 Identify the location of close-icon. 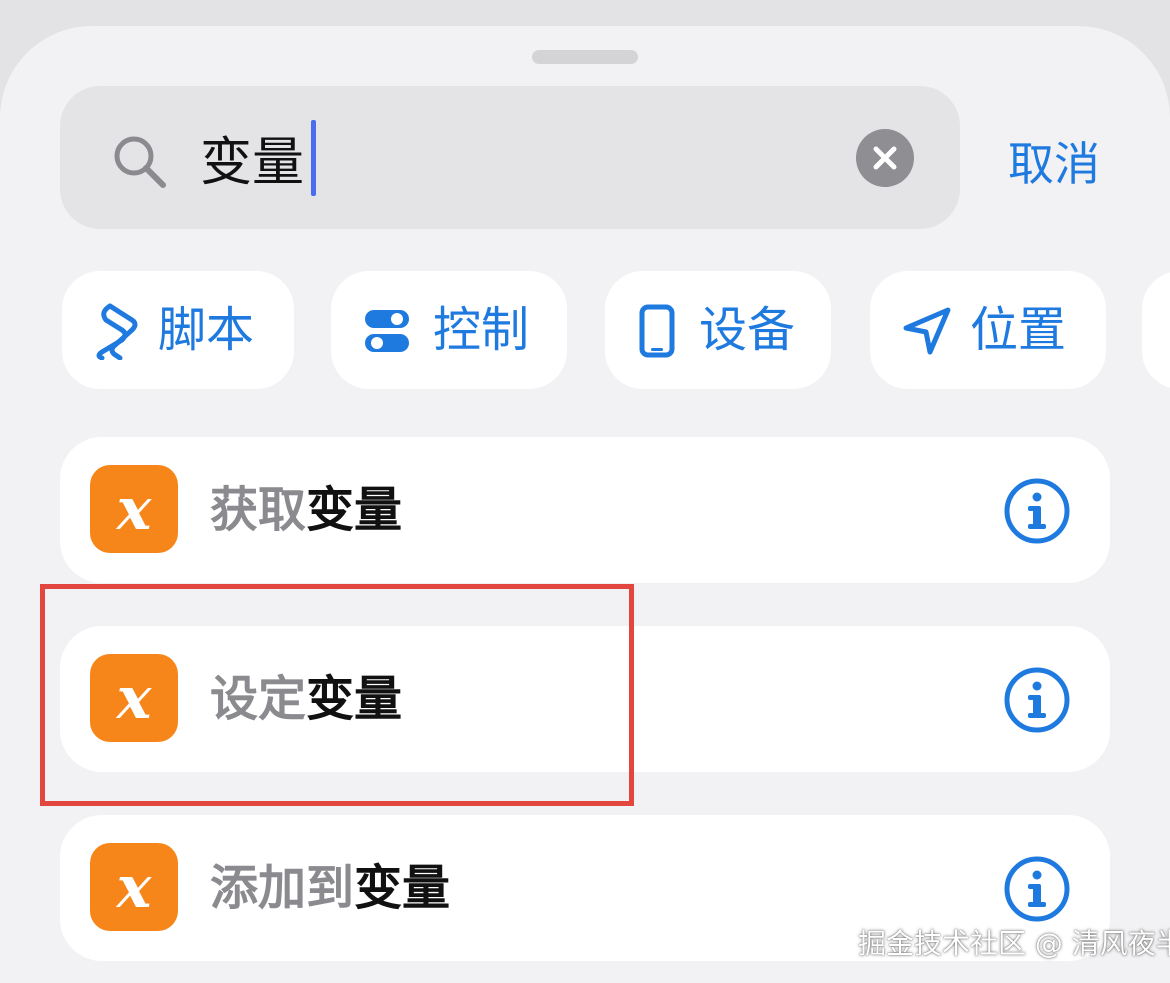
(885, 158).